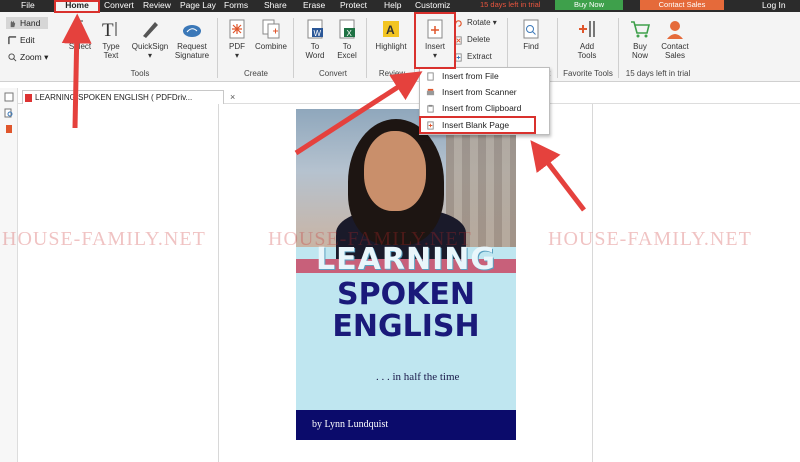 Image resolution: width=800 pixels, height=462 pixels. I want to click on to-word-button: W To Word, so click(315, 39).